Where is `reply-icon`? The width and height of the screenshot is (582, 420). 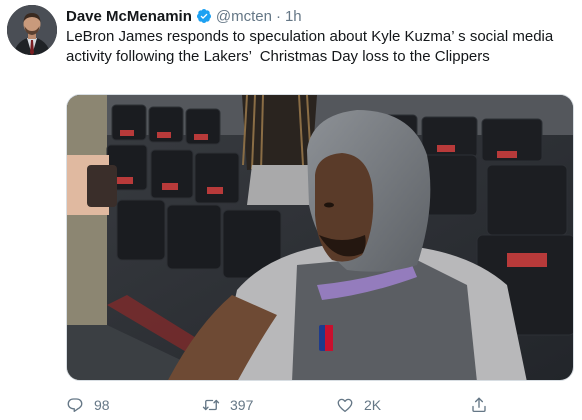 reply-icon is located at coordinates (75, 405).